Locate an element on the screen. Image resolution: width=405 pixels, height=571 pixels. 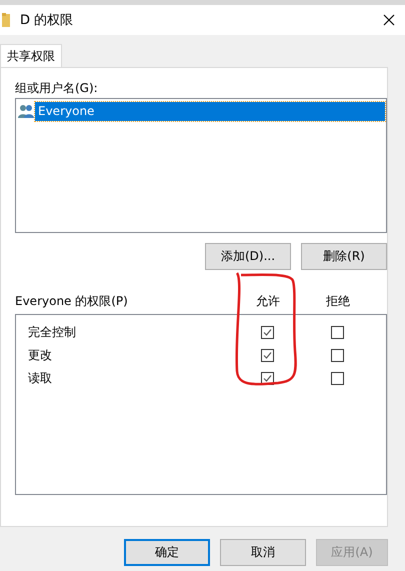
users-icon is located at coordinates (26, 111).